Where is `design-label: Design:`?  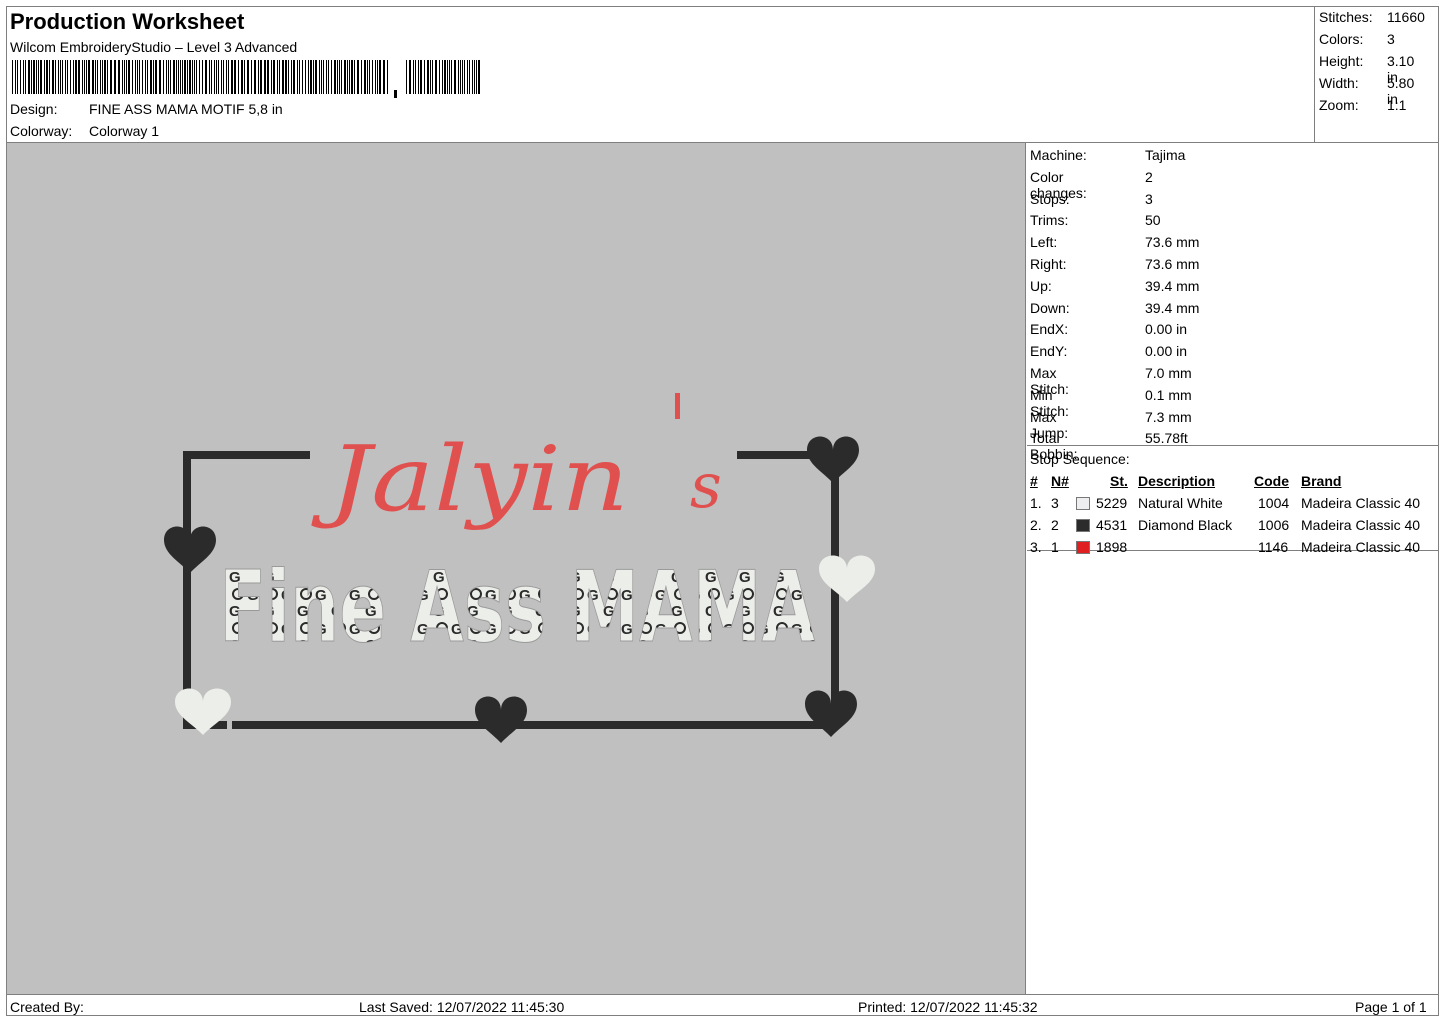
design-label: Design: is located at coordinates (34, 109).